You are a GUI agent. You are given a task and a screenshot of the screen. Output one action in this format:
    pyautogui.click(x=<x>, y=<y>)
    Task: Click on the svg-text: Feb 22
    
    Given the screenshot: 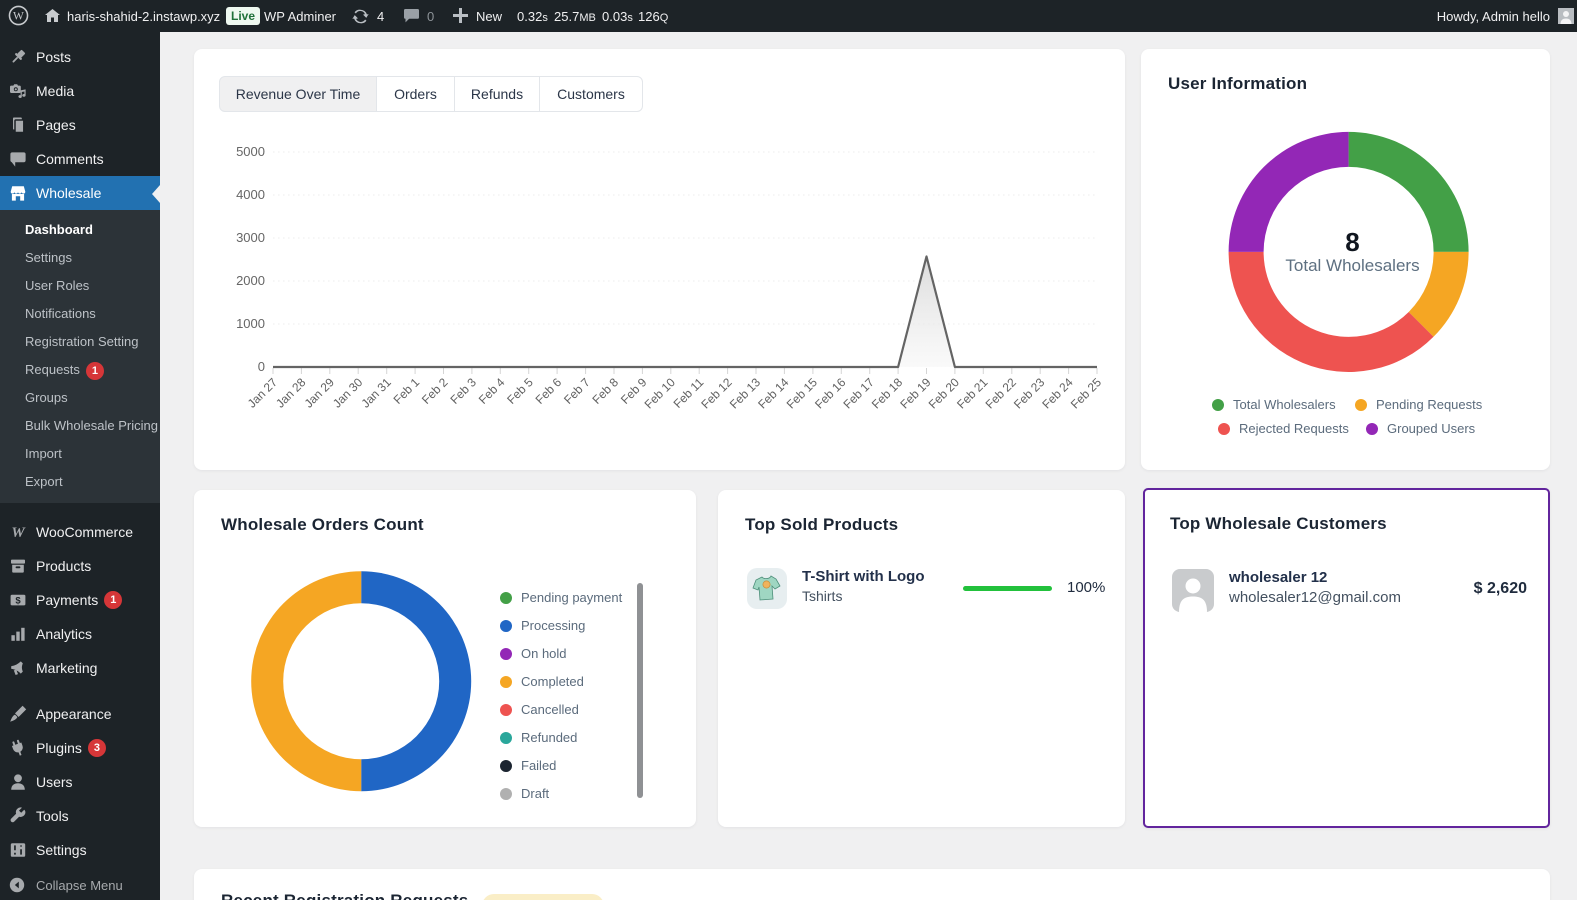 What is the action you would take?
    pyautogui.click(x=1001, y=393)
    